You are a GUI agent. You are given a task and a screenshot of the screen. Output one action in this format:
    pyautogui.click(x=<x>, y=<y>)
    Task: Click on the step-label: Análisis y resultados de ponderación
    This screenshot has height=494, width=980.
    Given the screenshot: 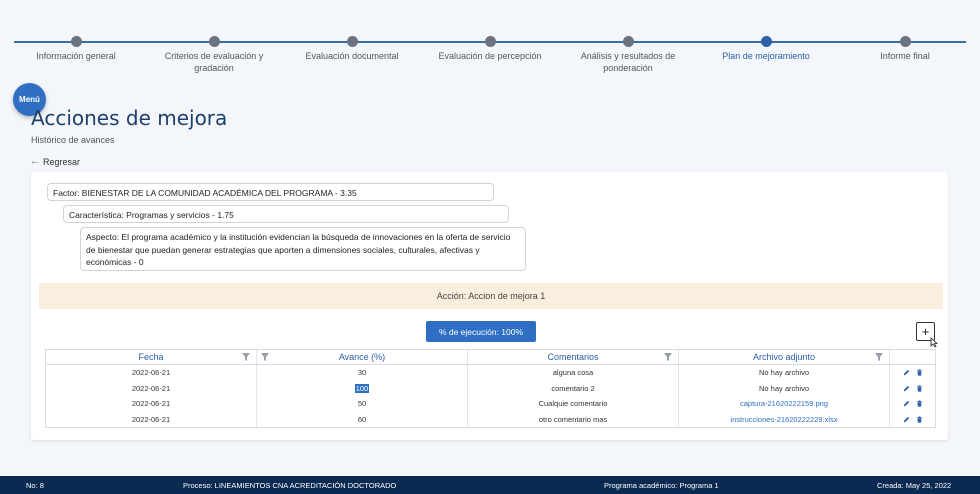 What is the action you would take?
    pyautogui.click(x=628, y=62)
    